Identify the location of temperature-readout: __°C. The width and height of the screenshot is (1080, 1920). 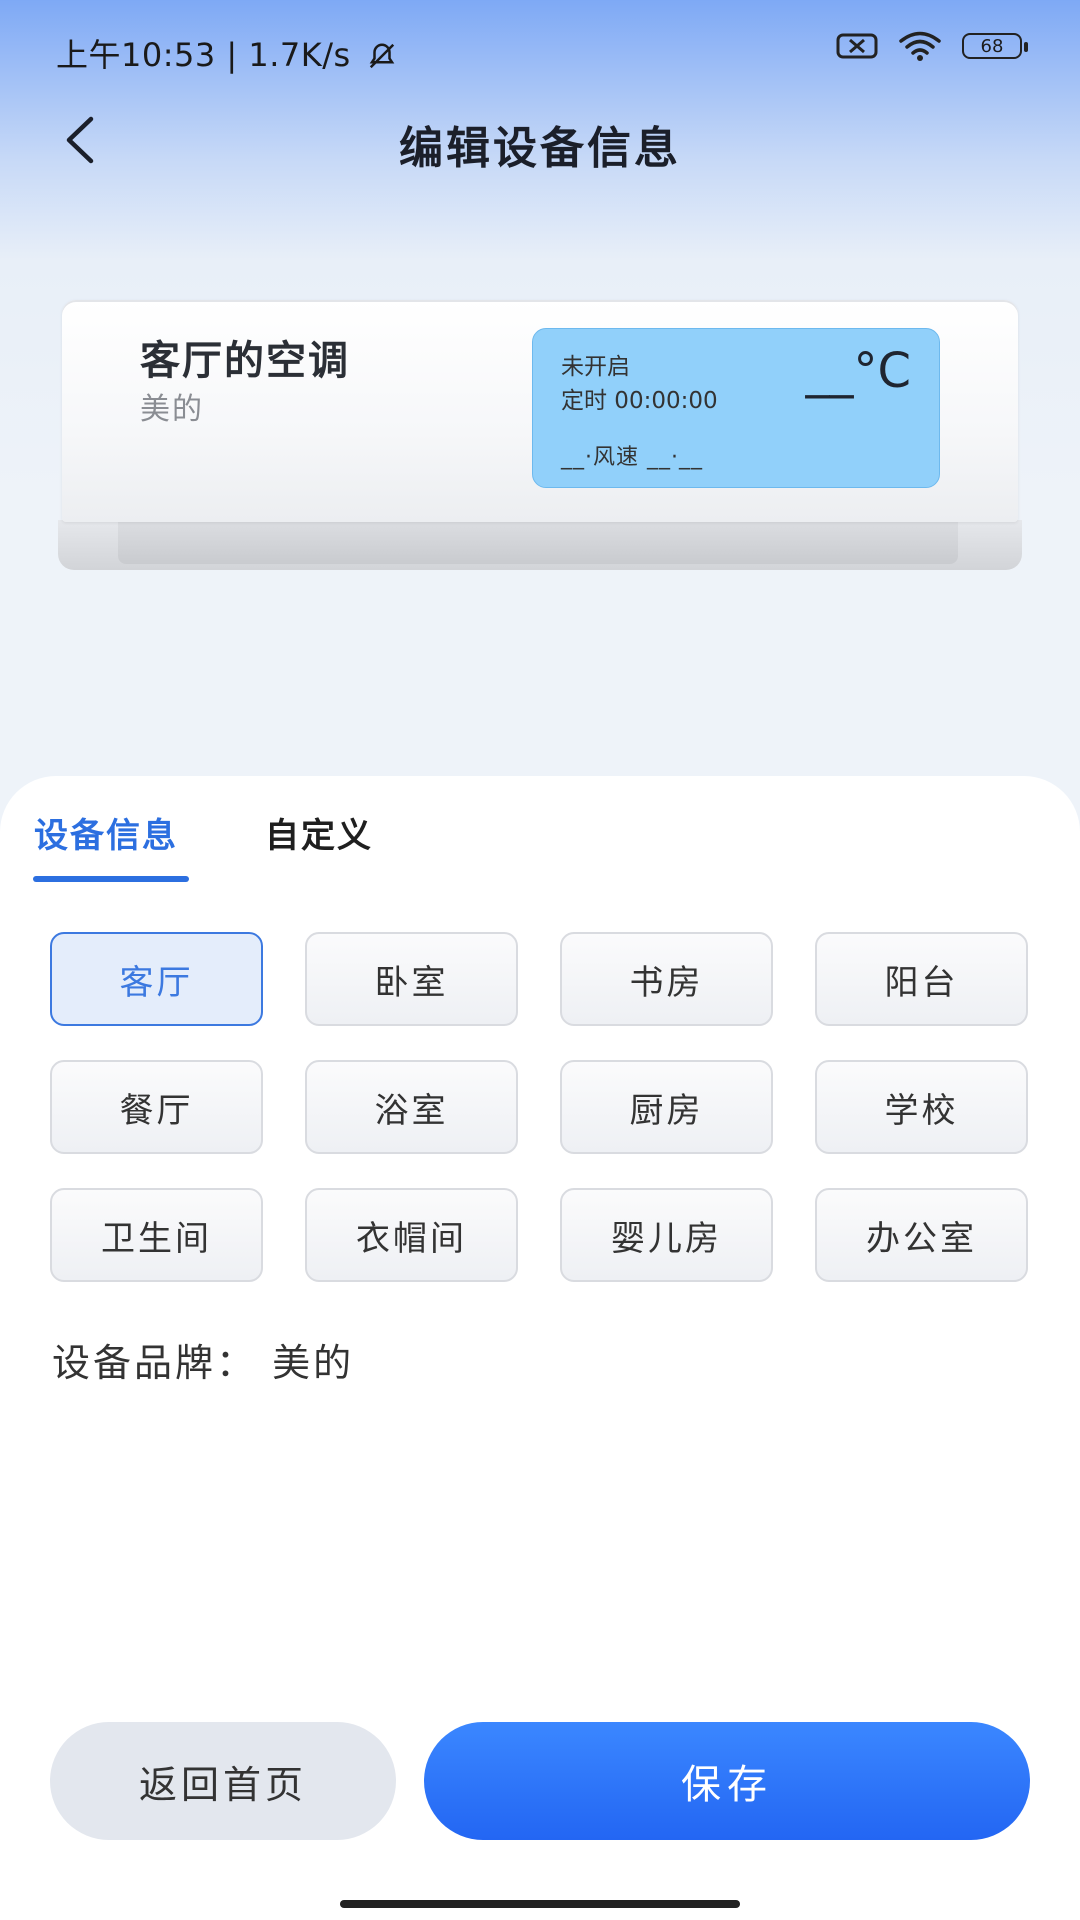
(858, 371).